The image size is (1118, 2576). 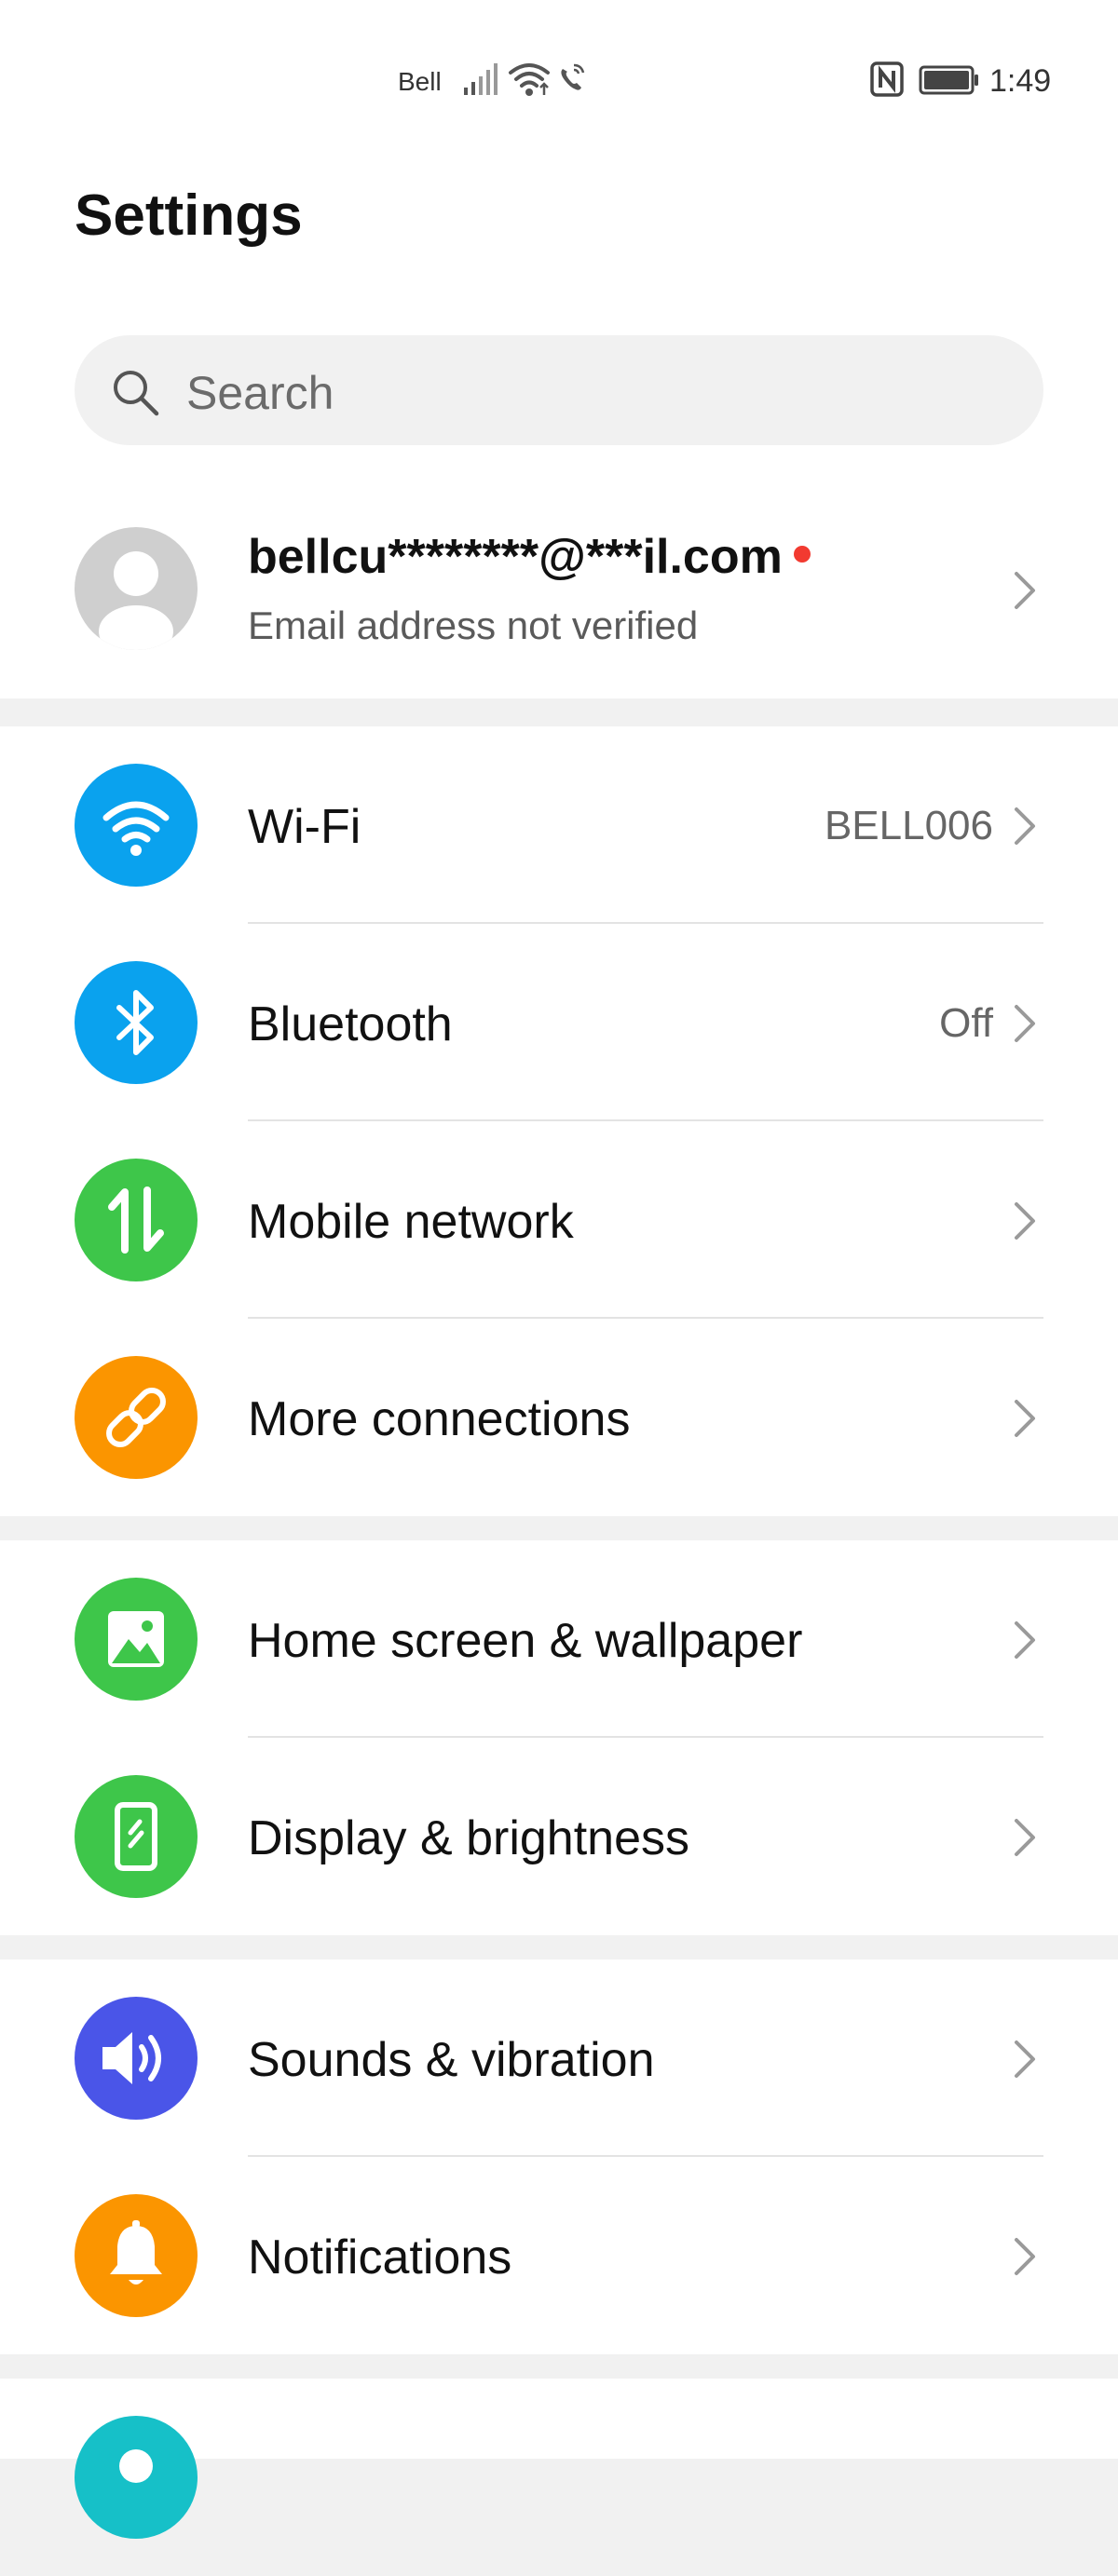 I want to click on carrier-label: Bell, so click(x=420, y=81).